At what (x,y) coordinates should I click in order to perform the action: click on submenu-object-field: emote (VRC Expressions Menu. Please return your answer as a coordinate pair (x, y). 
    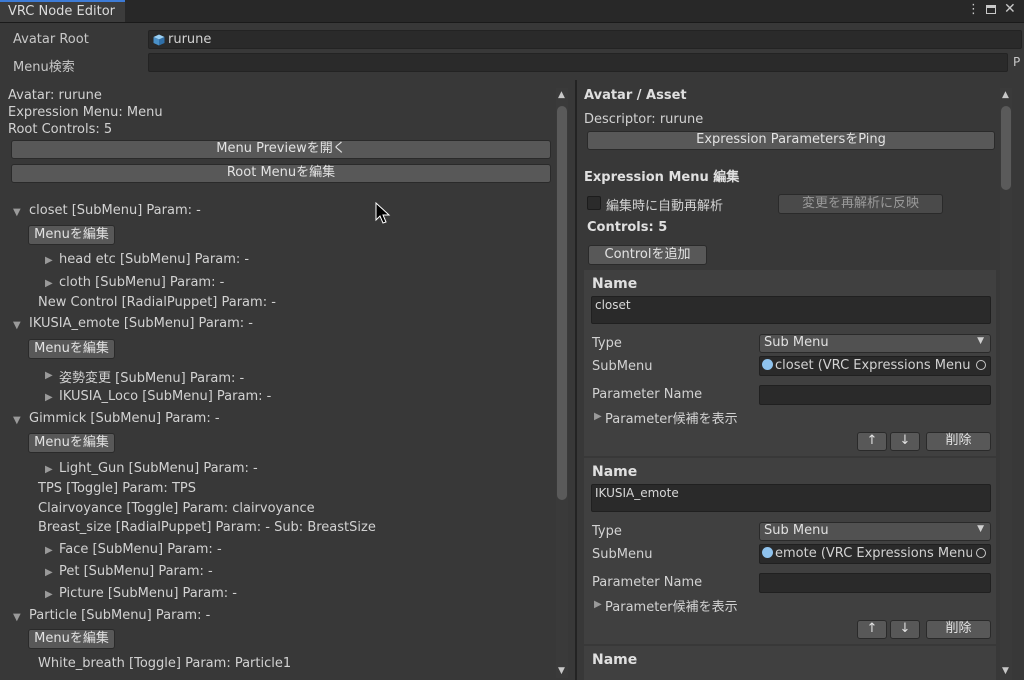
    Looking at the image, I should click on (875, 554).